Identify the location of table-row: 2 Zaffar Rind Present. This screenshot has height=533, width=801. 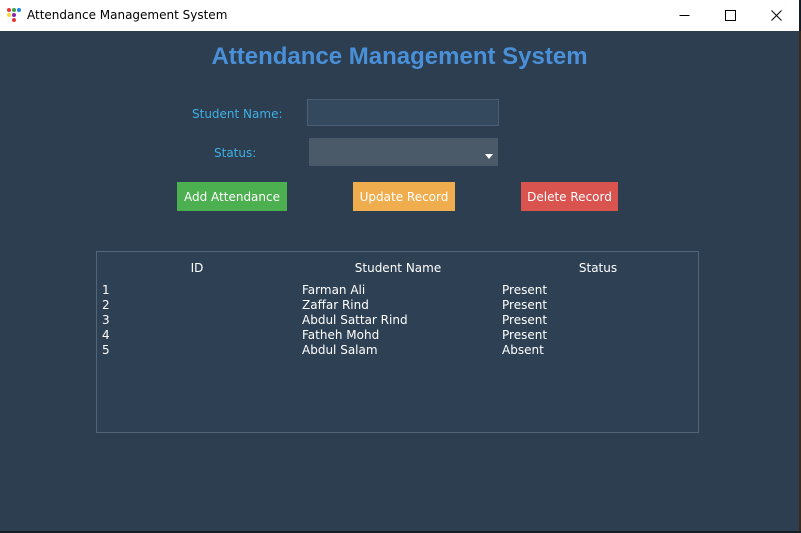
(397, 305).